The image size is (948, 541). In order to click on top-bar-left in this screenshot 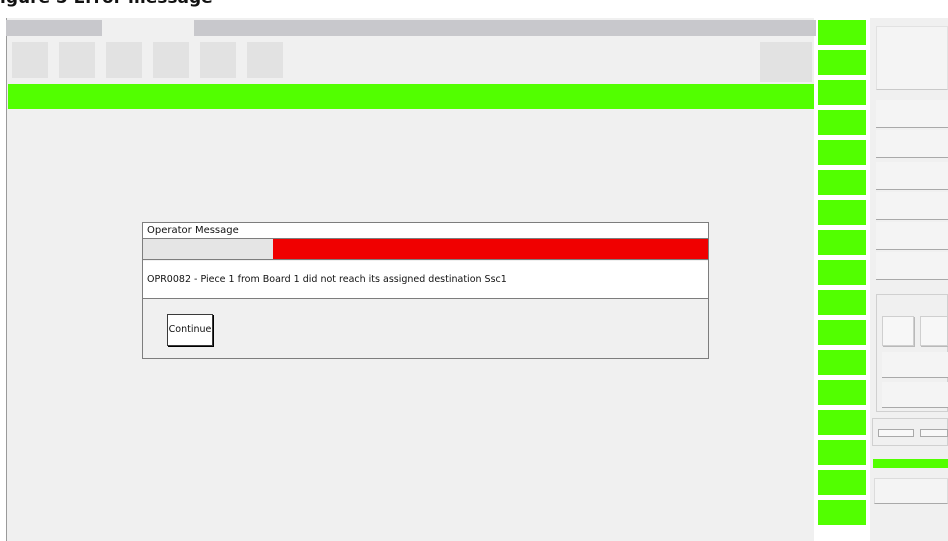, I will do `click(54, 28)`.